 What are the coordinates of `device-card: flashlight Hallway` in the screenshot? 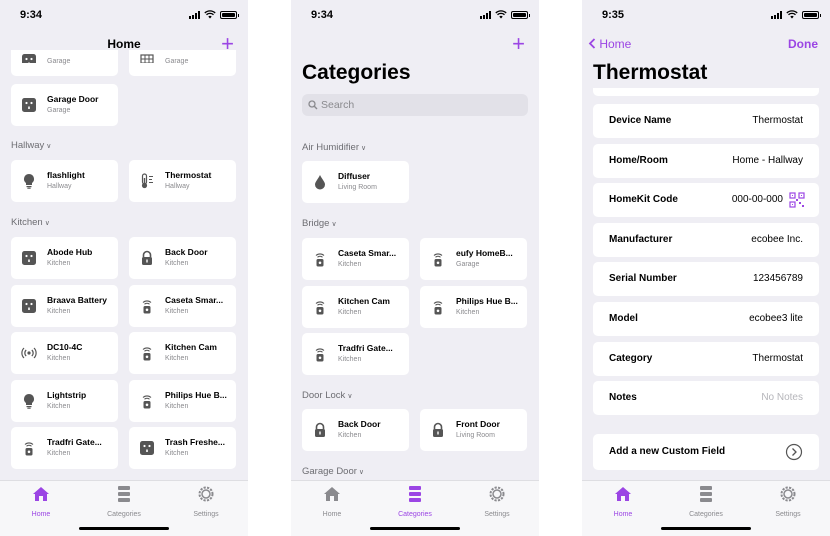 It's located at (64, 181).